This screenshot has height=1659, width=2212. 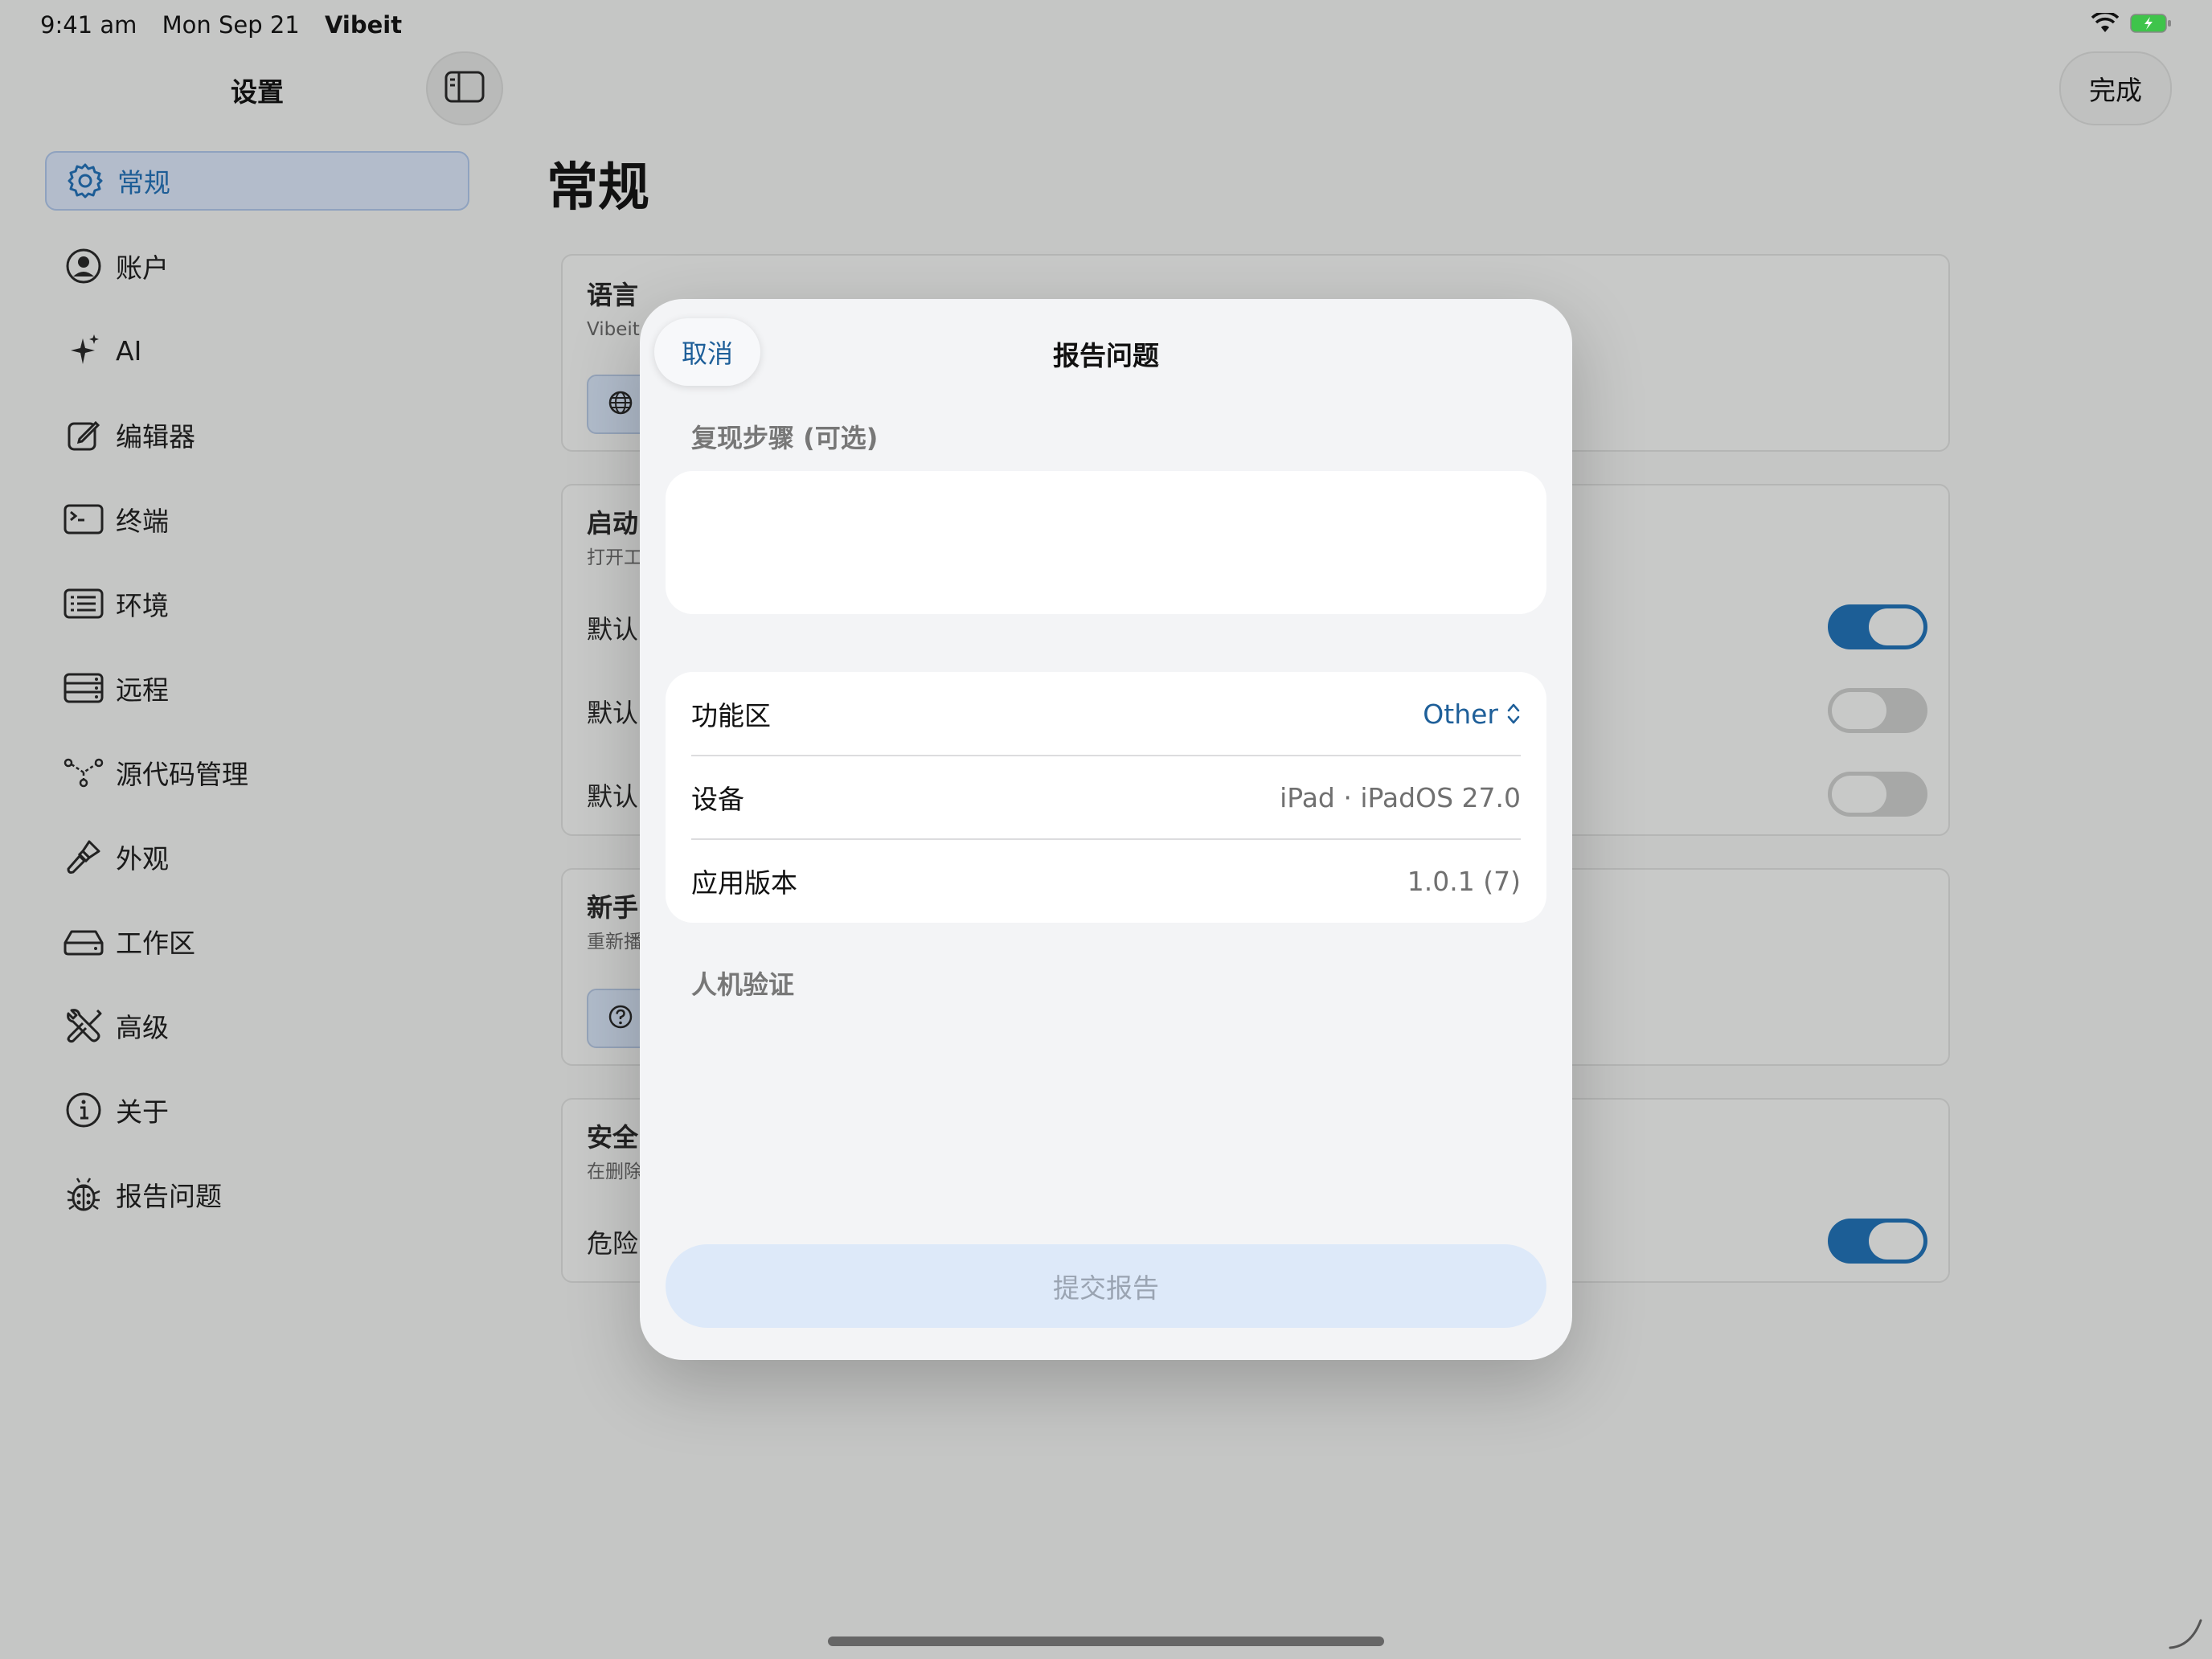 What do you see at coordinates (257, 688) in the screenshot?
I see `sidebar-item-remote: 远程` at bounding box center [257, 688].